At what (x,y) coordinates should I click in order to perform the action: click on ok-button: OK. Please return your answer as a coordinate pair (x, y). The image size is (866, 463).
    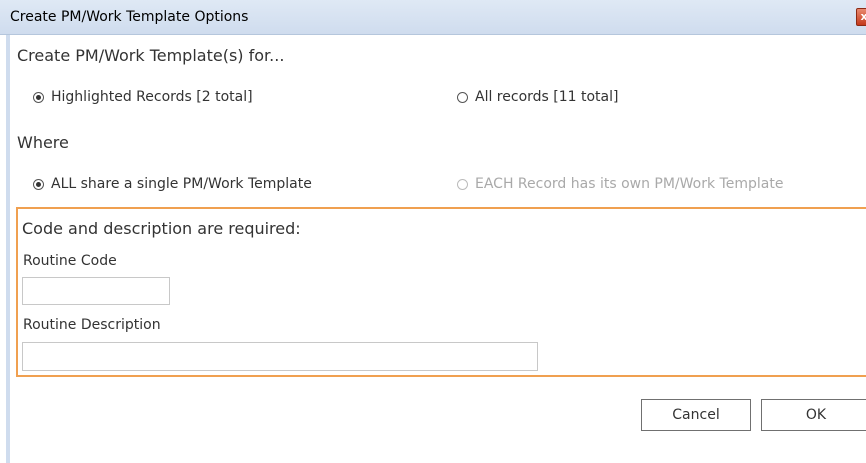
    Looking at the image, I should click on (813, 415).